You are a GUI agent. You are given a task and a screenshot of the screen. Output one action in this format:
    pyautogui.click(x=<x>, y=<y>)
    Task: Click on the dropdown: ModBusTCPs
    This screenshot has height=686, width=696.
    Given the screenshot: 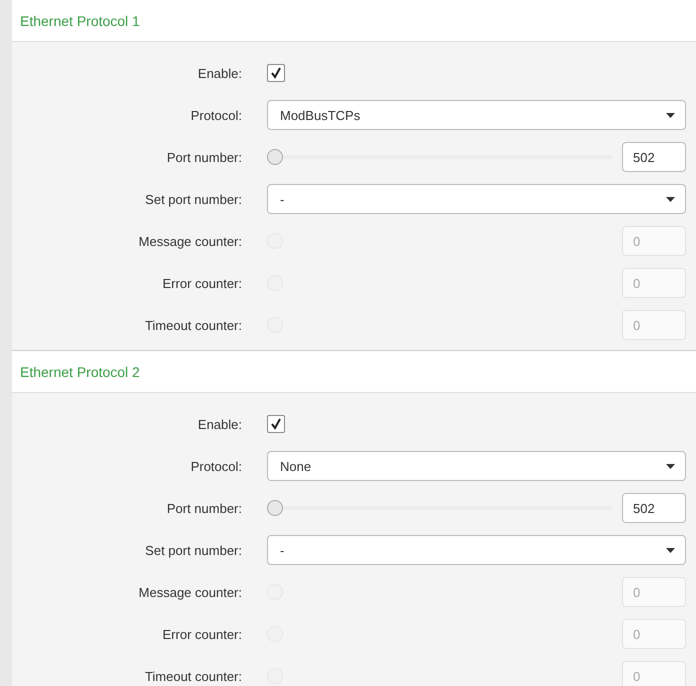 What is the action you would take?
    pyautogui.click(x=476, y=115)
    